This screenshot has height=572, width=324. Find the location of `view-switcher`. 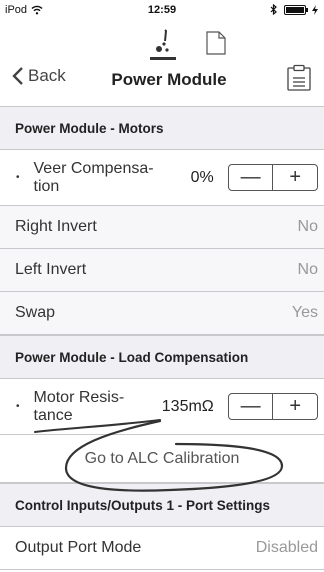

view-switcher is located at coordinates (162, 44).